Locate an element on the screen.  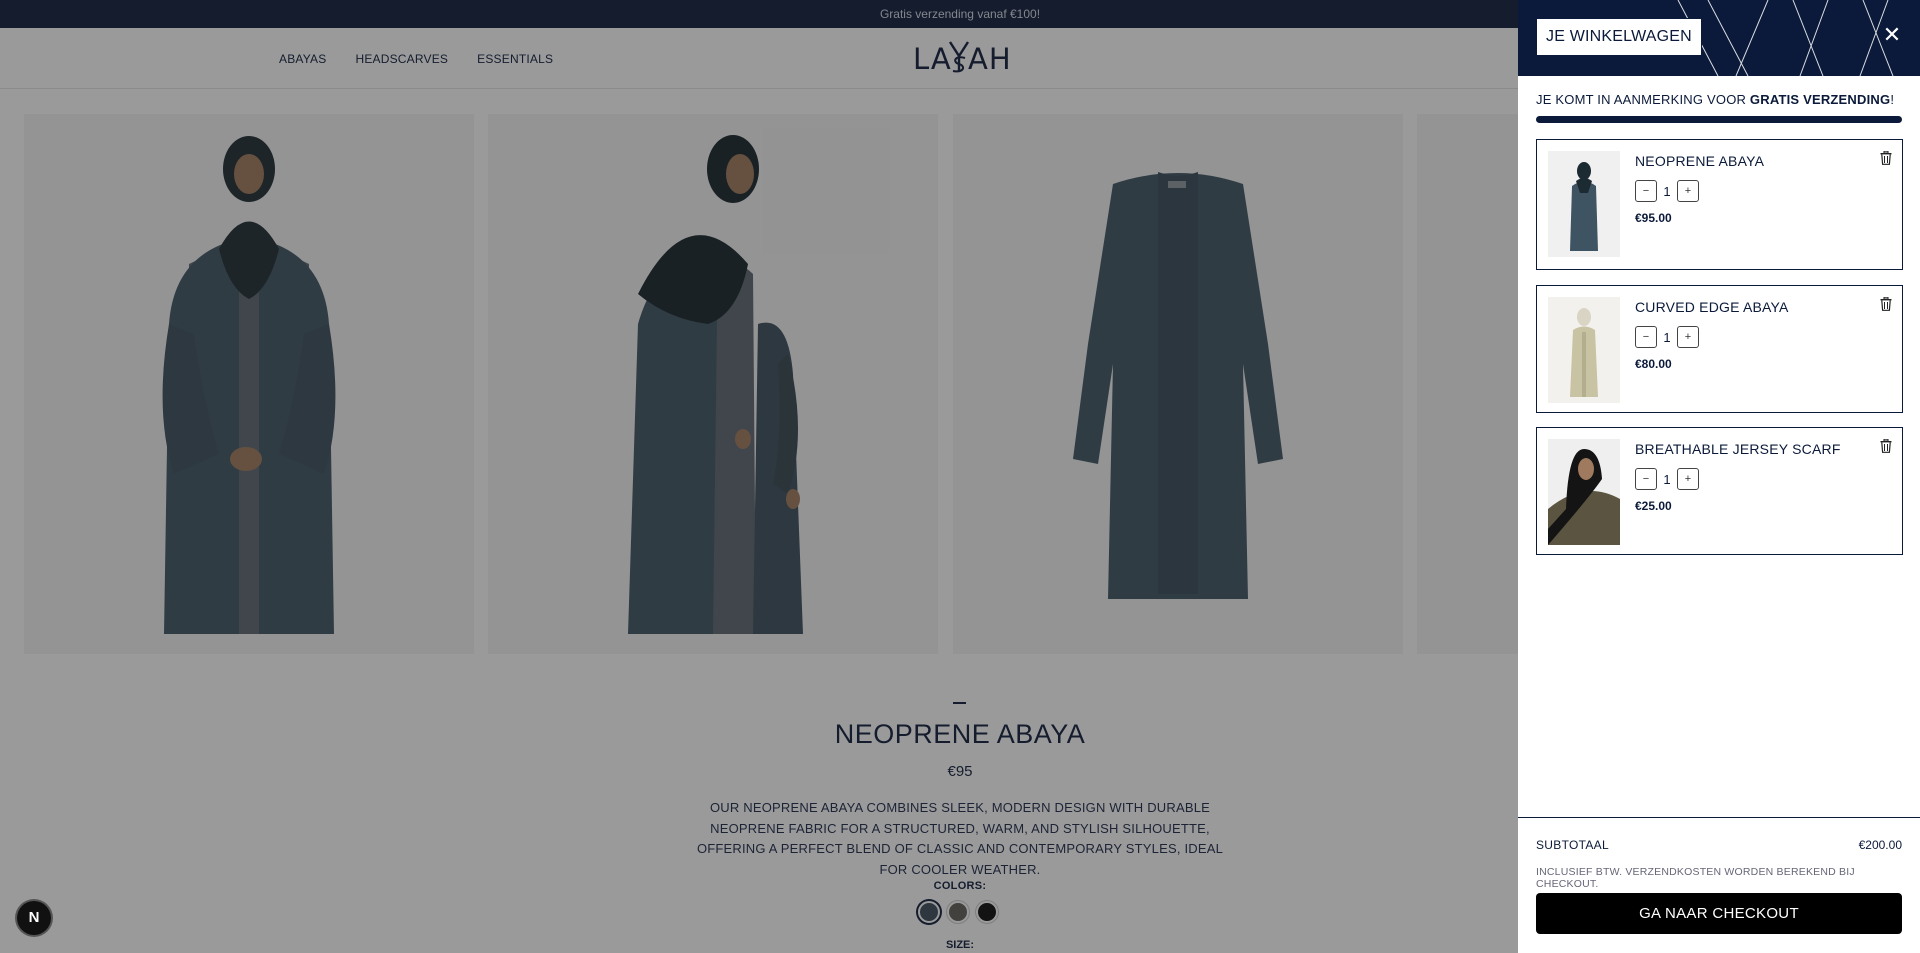
item-name: BREATHABLE JERSEY SCARF is located at coordinates (1738, 449).